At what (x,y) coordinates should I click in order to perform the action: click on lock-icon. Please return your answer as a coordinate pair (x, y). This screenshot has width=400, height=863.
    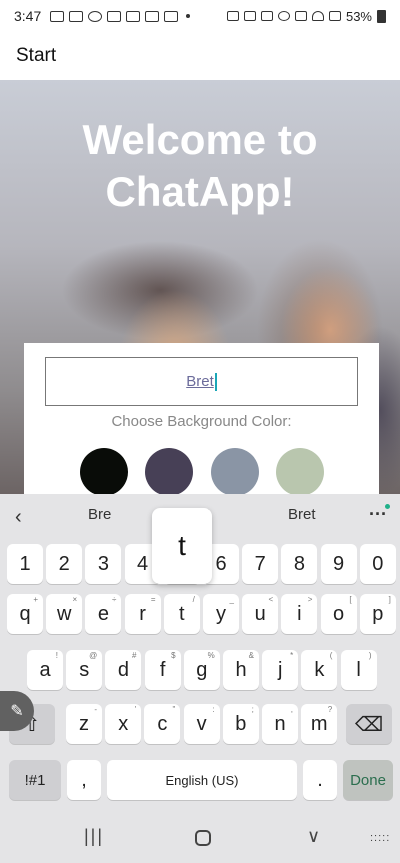
    Looking at the image, I should click on (249, 16).